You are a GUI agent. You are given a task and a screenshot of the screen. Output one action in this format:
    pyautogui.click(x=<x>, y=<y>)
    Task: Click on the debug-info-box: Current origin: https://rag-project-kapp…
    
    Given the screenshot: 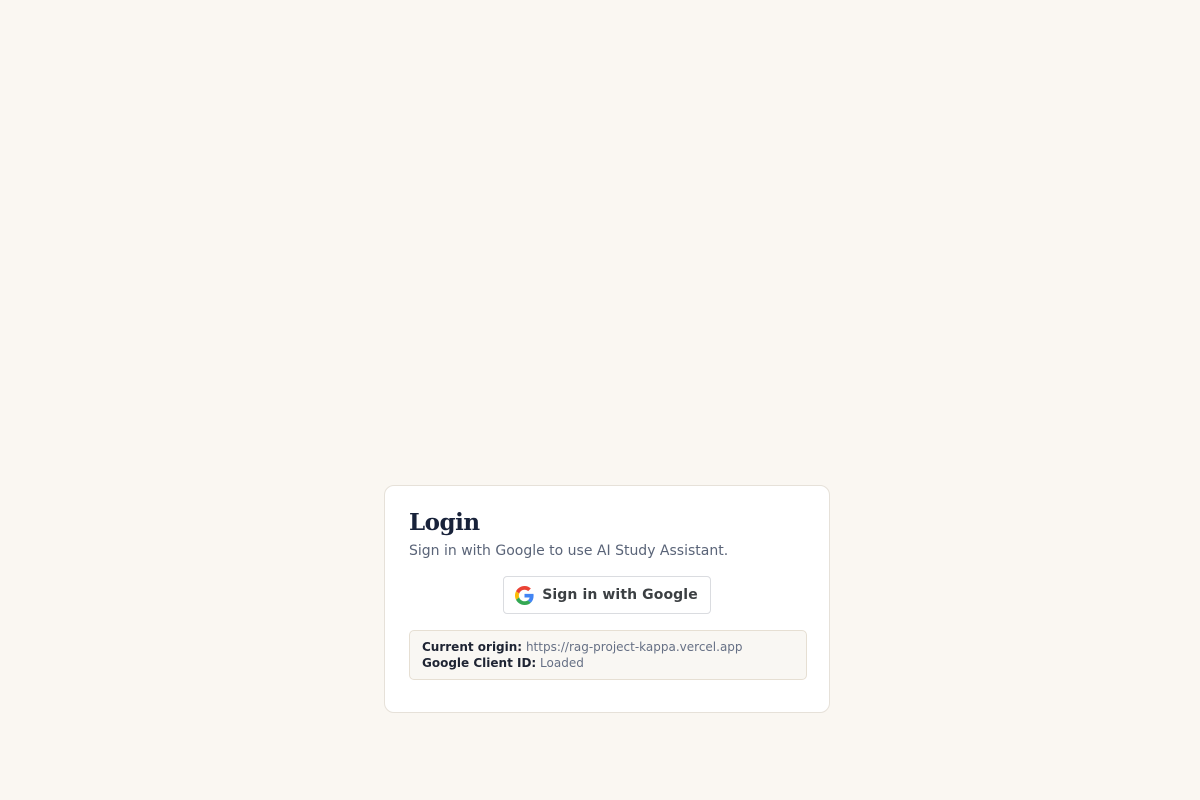 What is the action you would take?
    pyautogui.click(x=608, y=655)
    